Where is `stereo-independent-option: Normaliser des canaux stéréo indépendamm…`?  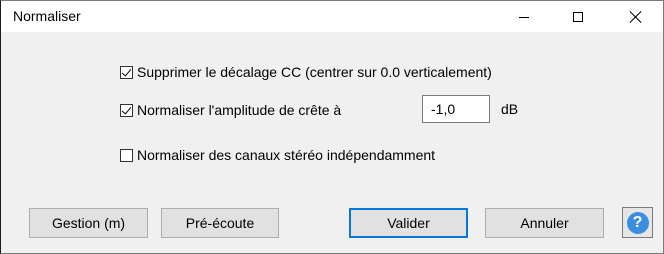
stereo-independent-option: Normaliser des canaux stéréo indépendamm… is located at coordinates (277, 155).